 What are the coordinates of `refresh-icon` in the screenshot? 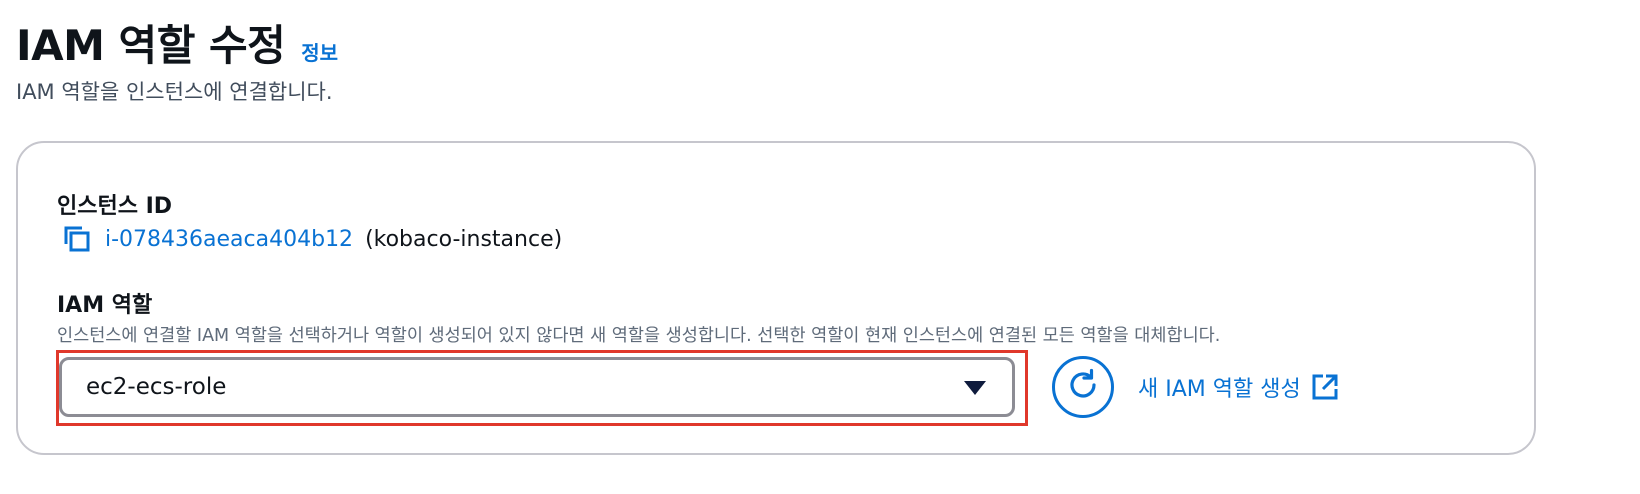 It's located at (1083, 387).